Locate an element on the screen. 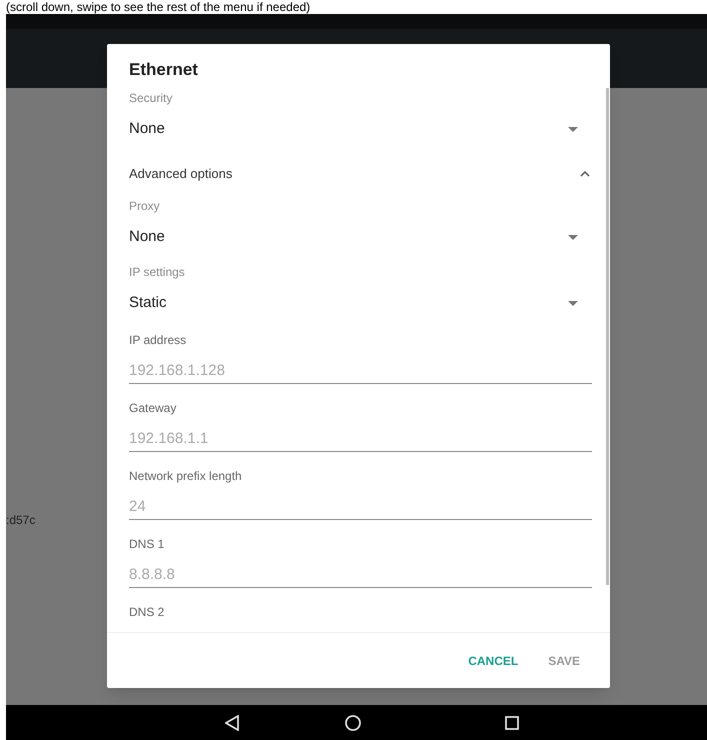 Image resolution: width=707 pixels, height=740 pixels. back-icon is located at coordinates (232, 722).